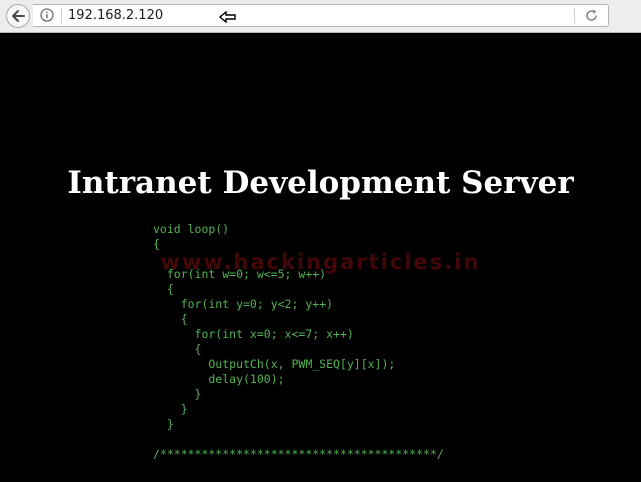  I want to click on reload-icon, so click(591, 15).